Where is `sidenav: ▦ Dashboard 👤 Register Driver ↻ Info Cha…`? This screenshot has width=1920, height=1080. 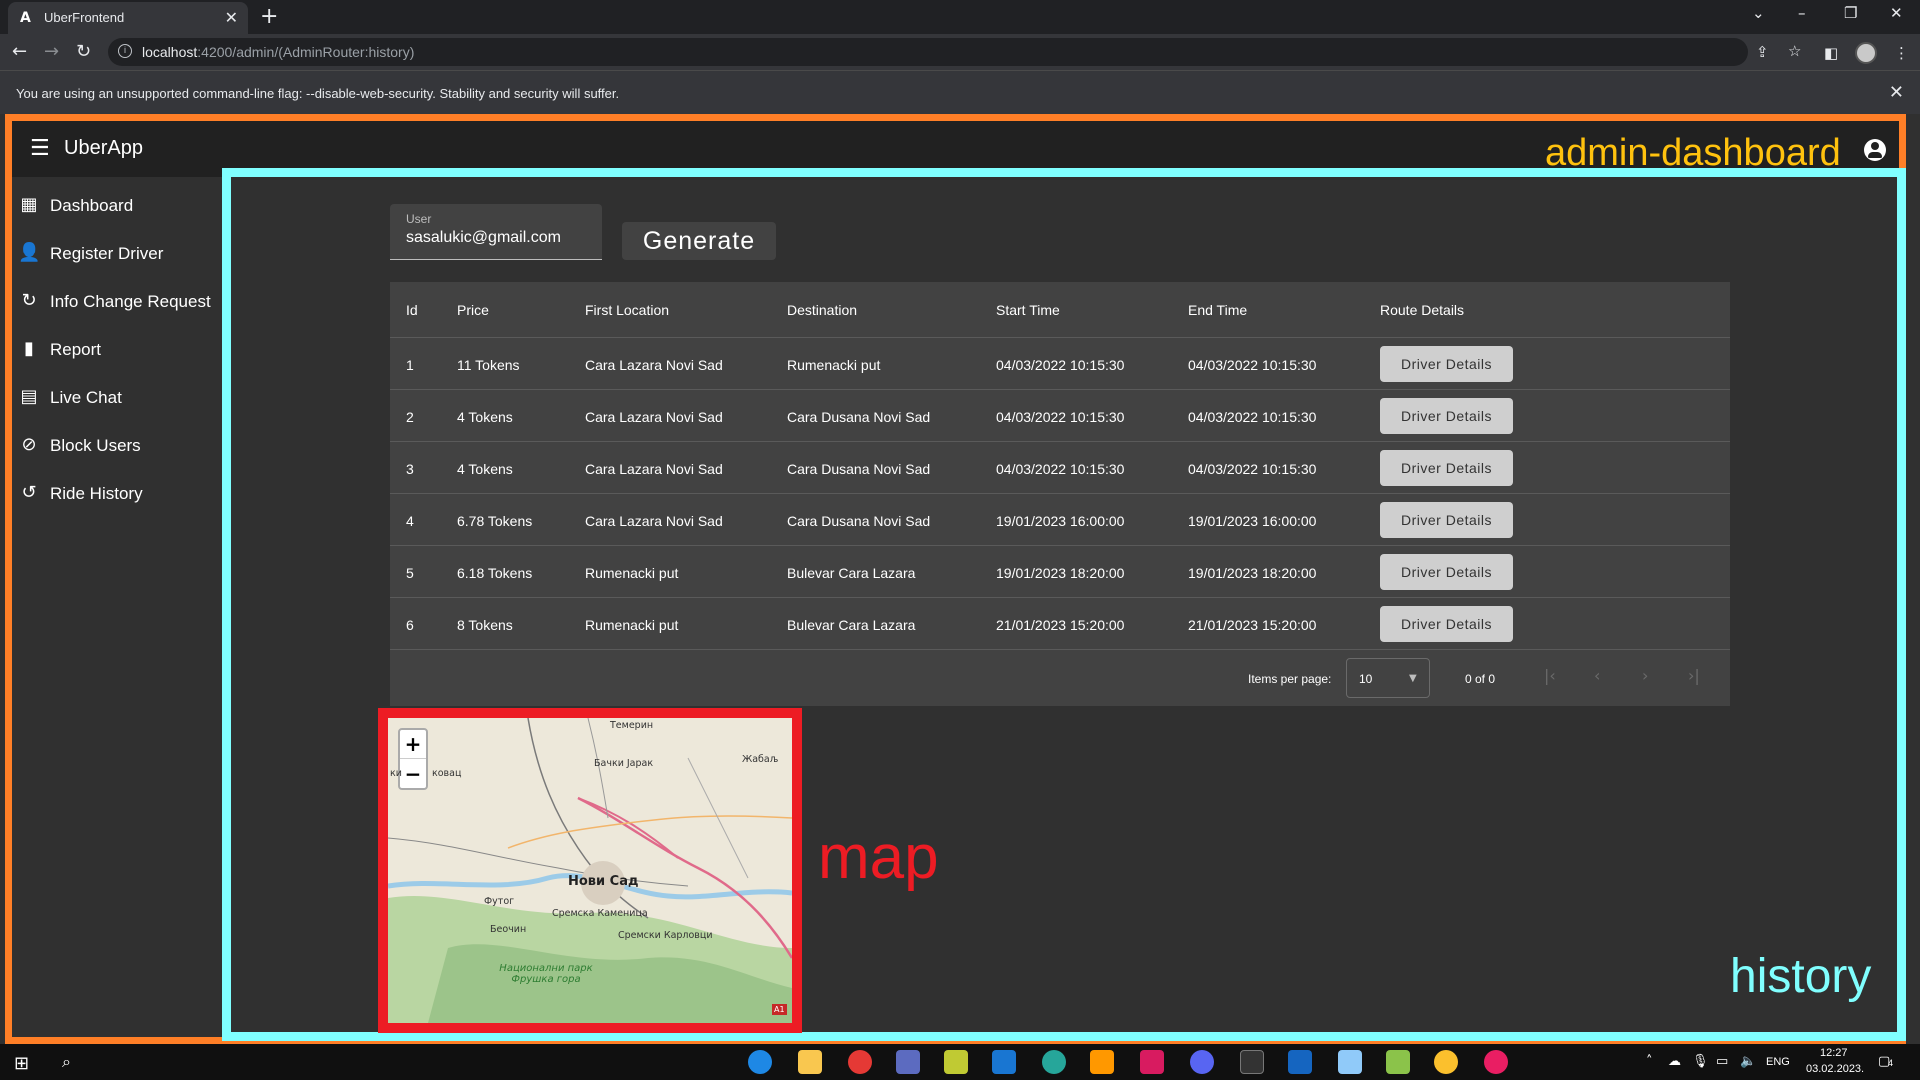 sidenav: ▦ Dashboard 👤 Register Driver ↻ Info Cha… is located at coordinates (117, 607).